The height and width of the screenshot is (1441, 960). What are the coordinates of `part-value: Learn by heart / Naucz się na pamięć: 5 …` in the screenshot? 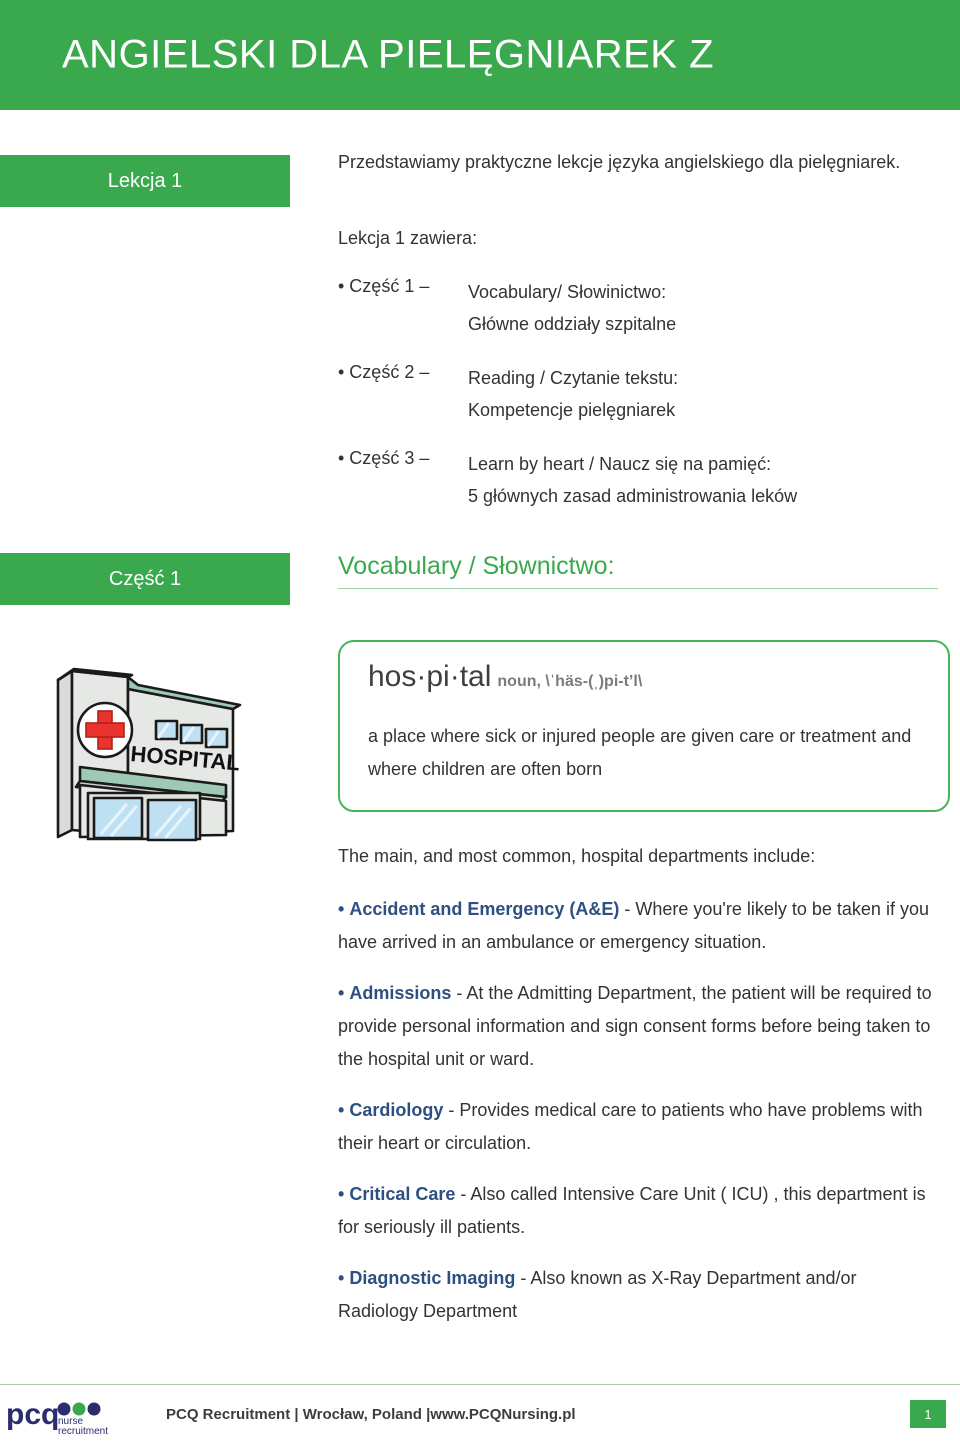 It's located at (632, 480).